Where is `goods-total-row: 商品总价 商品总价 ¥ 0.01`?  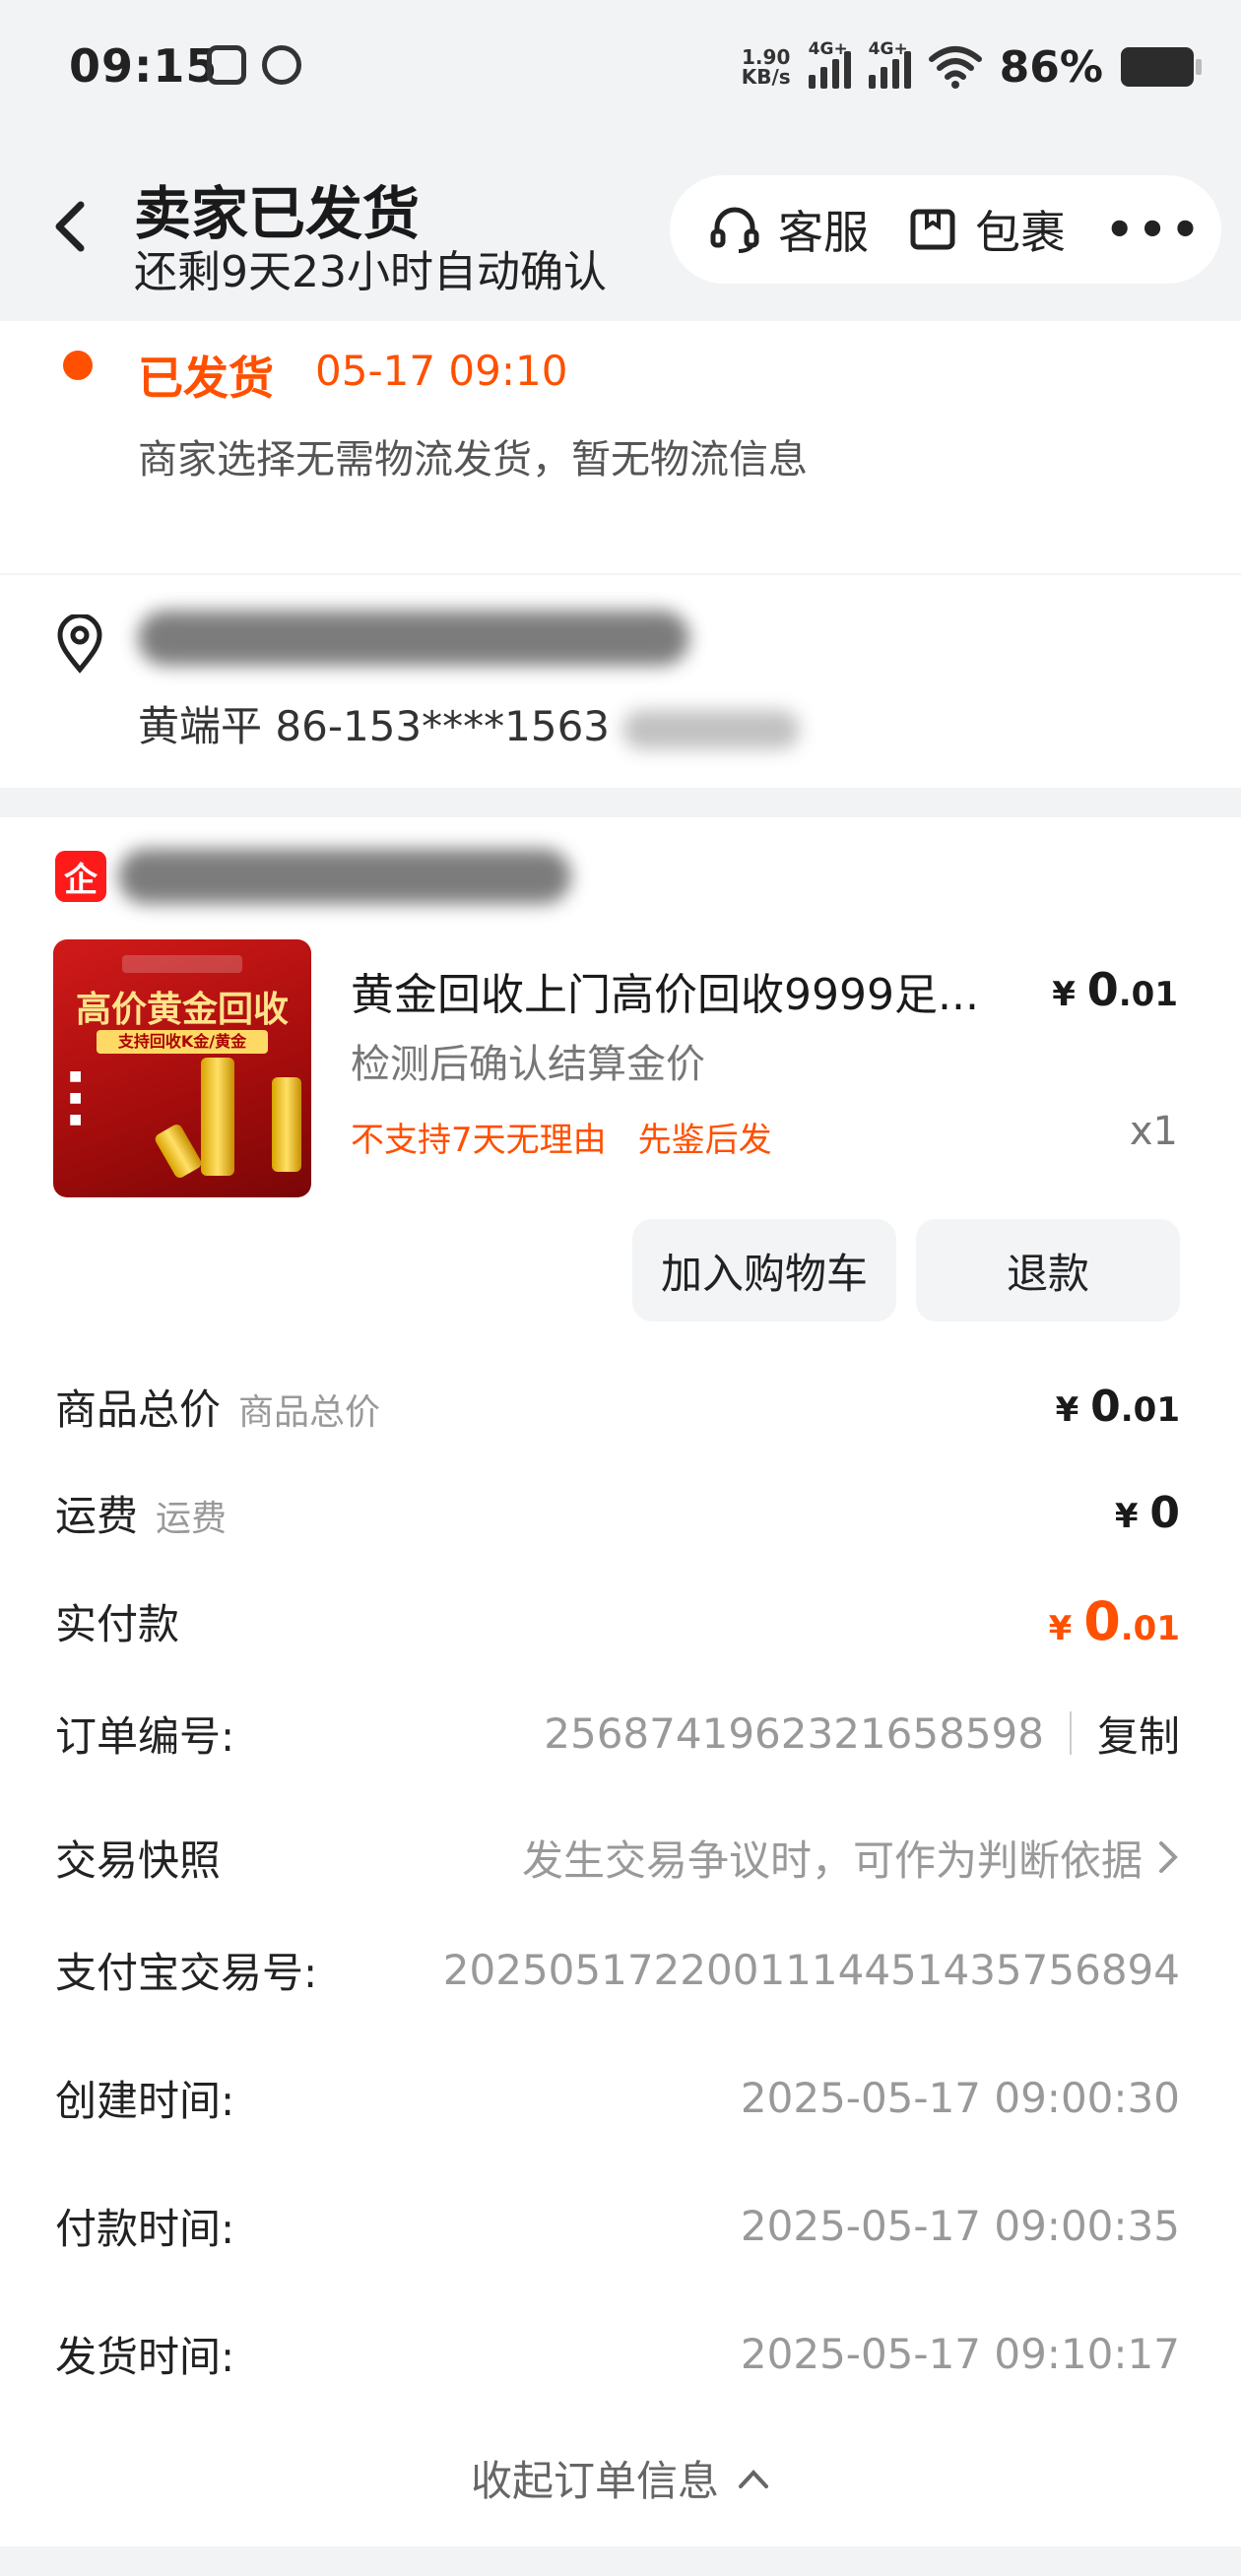 goods-total-row: 商品总价 商品总价 ¥ 0.01 is located at coordinates (618, 1407).